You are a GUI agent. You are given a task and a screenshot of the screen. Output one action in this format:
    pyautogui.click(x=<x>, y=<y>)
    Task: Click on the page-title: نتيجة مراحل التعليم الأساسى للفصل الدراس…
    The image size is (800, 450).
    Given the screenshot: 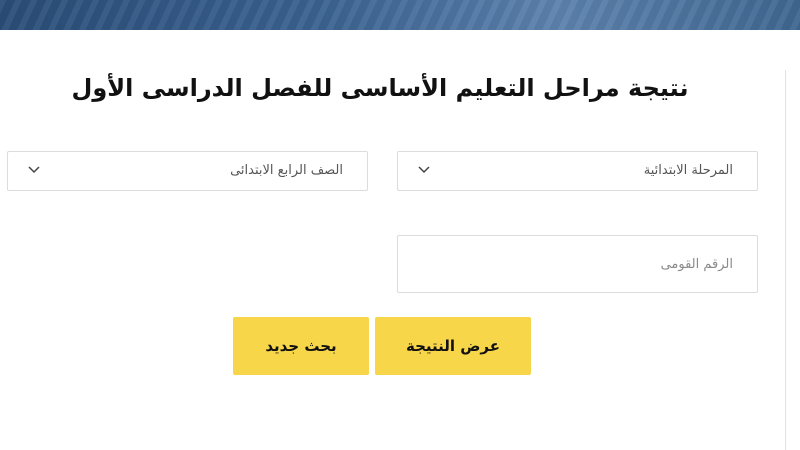 What is the action you would take?
    pyautogui.click(x=380, y=88)
    